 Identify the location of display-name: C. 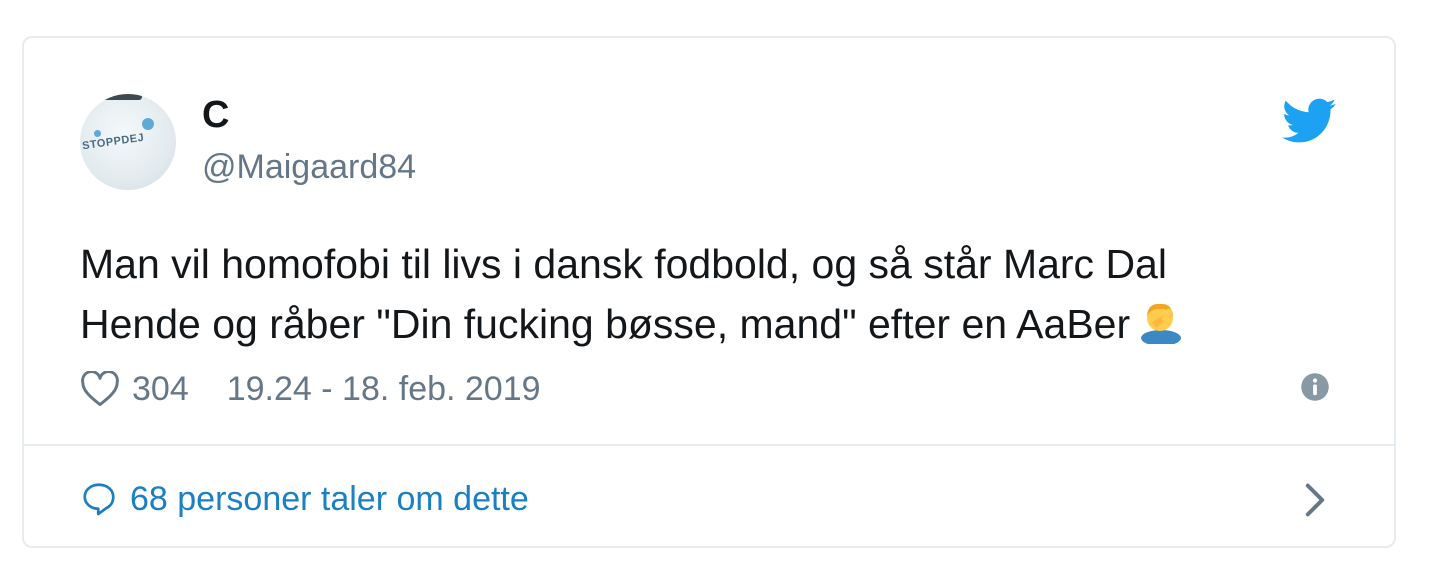
(215, 115).